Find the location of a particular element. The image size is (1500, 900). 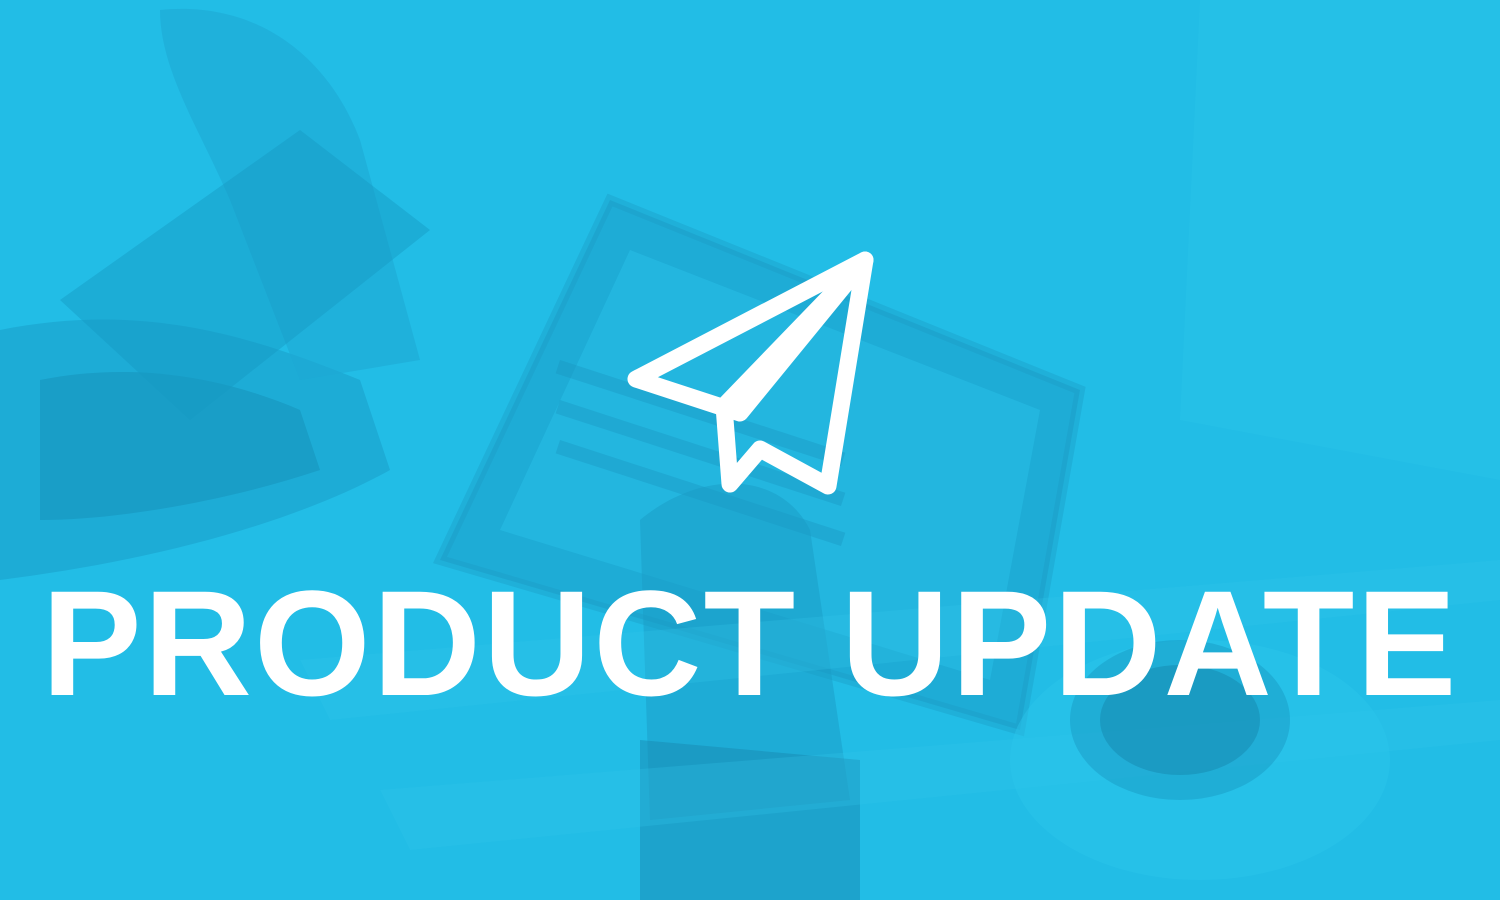

paper-plane-icon is located at coordinates (750, 376).